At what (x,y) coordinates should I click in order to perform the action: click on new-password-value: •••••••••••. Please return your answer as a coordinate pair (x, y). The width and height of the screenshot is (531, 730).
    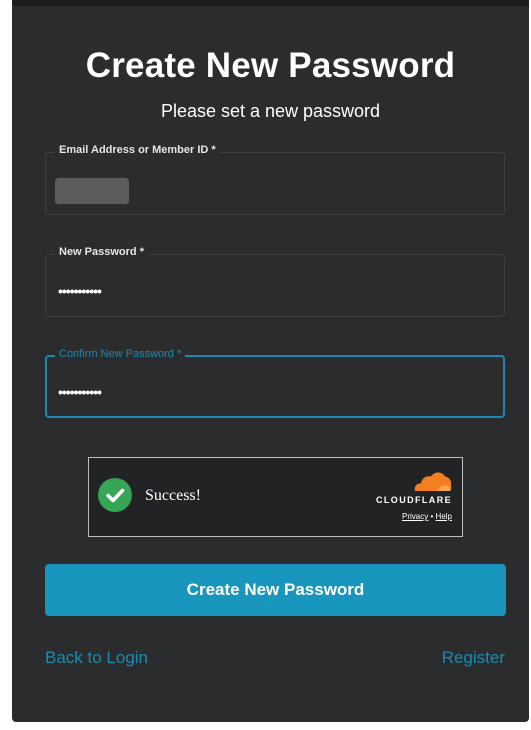
    Looking at the image, I should click on (80, 291).